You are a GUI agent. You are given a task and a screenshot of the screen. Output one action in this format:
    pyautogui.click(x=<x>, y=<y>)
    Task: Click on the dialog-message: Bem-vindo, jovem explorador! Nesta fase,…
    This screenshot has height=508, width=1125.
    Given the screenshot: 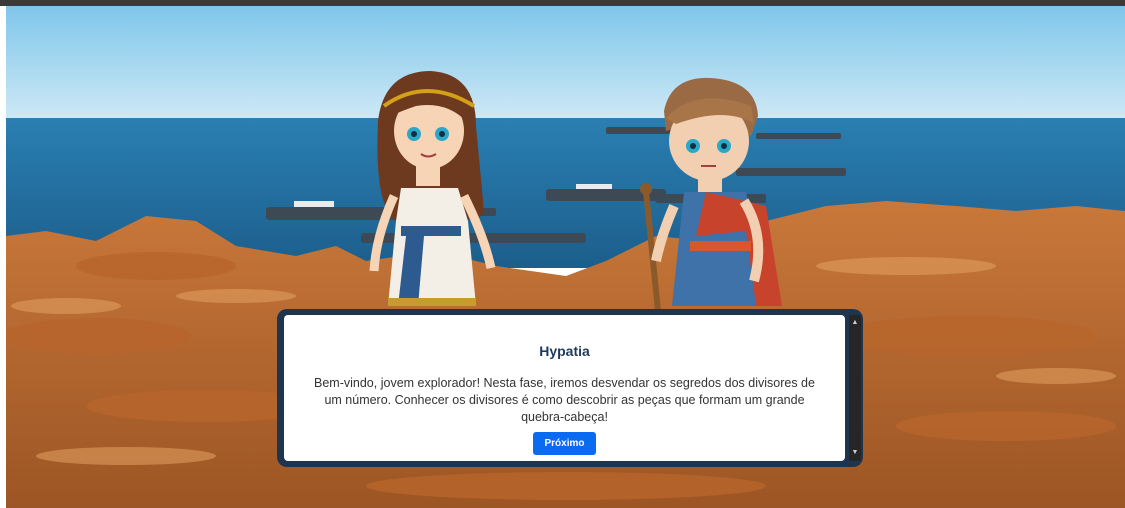 What is the action you would take?
    pyautogui.click(x=564, y=400)
    